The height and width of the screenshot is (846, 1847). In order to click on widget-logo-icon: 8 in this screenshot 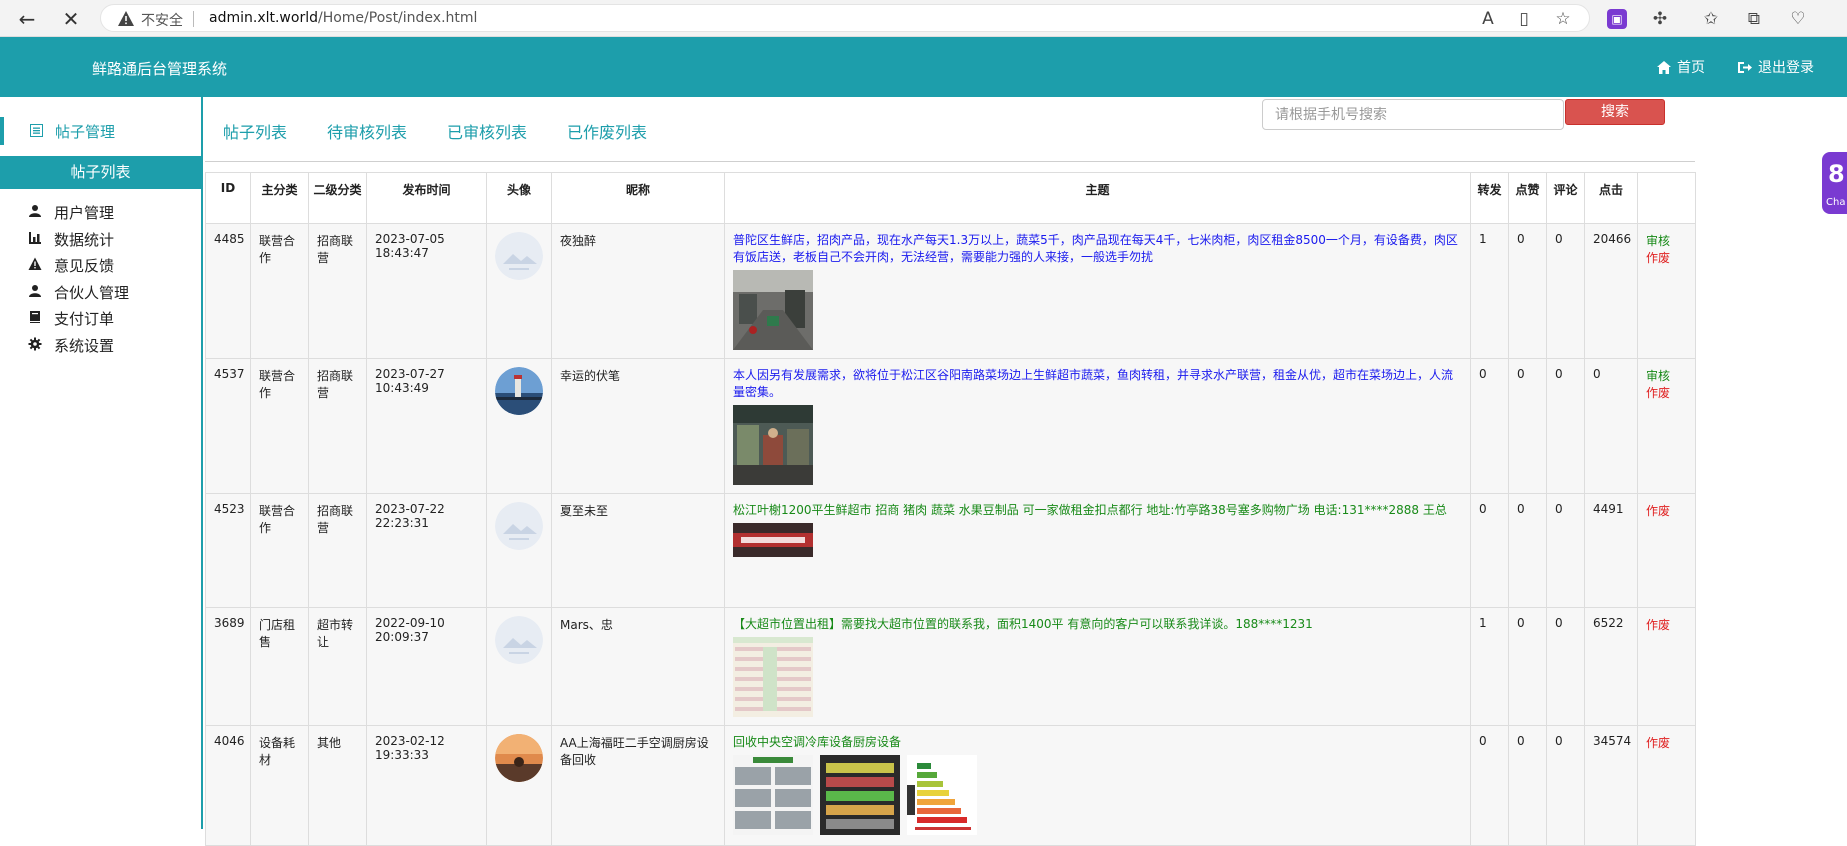, I will do `click(1836, 174)`.